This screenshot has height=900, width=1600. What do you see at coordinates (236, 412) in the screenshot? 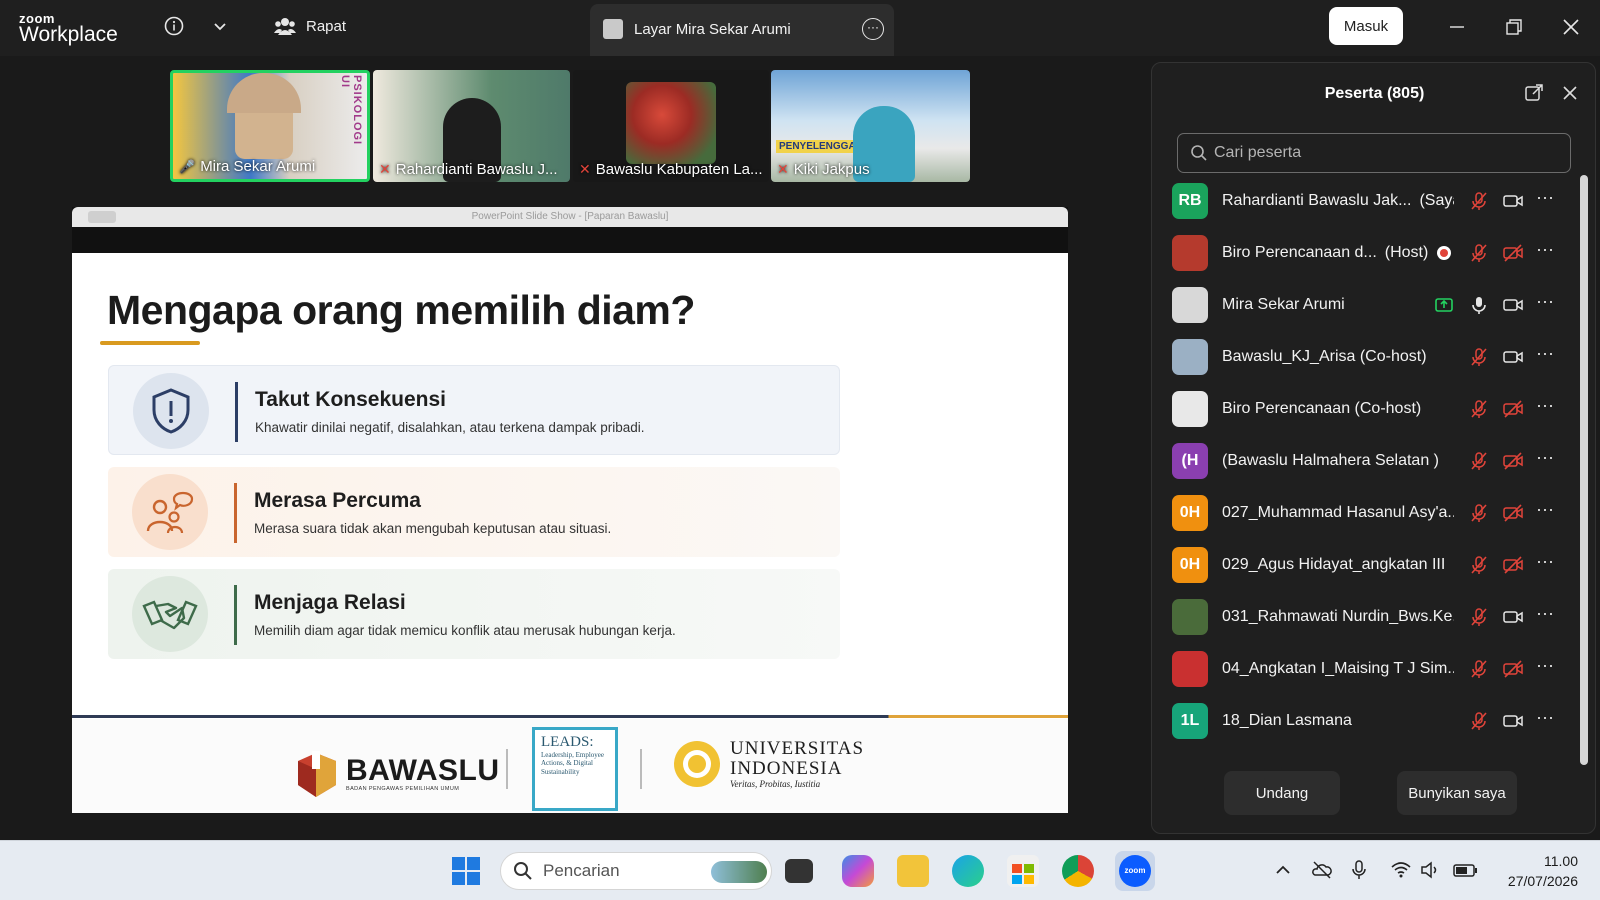
I see `card-divider` at bounding box center [236, 412].